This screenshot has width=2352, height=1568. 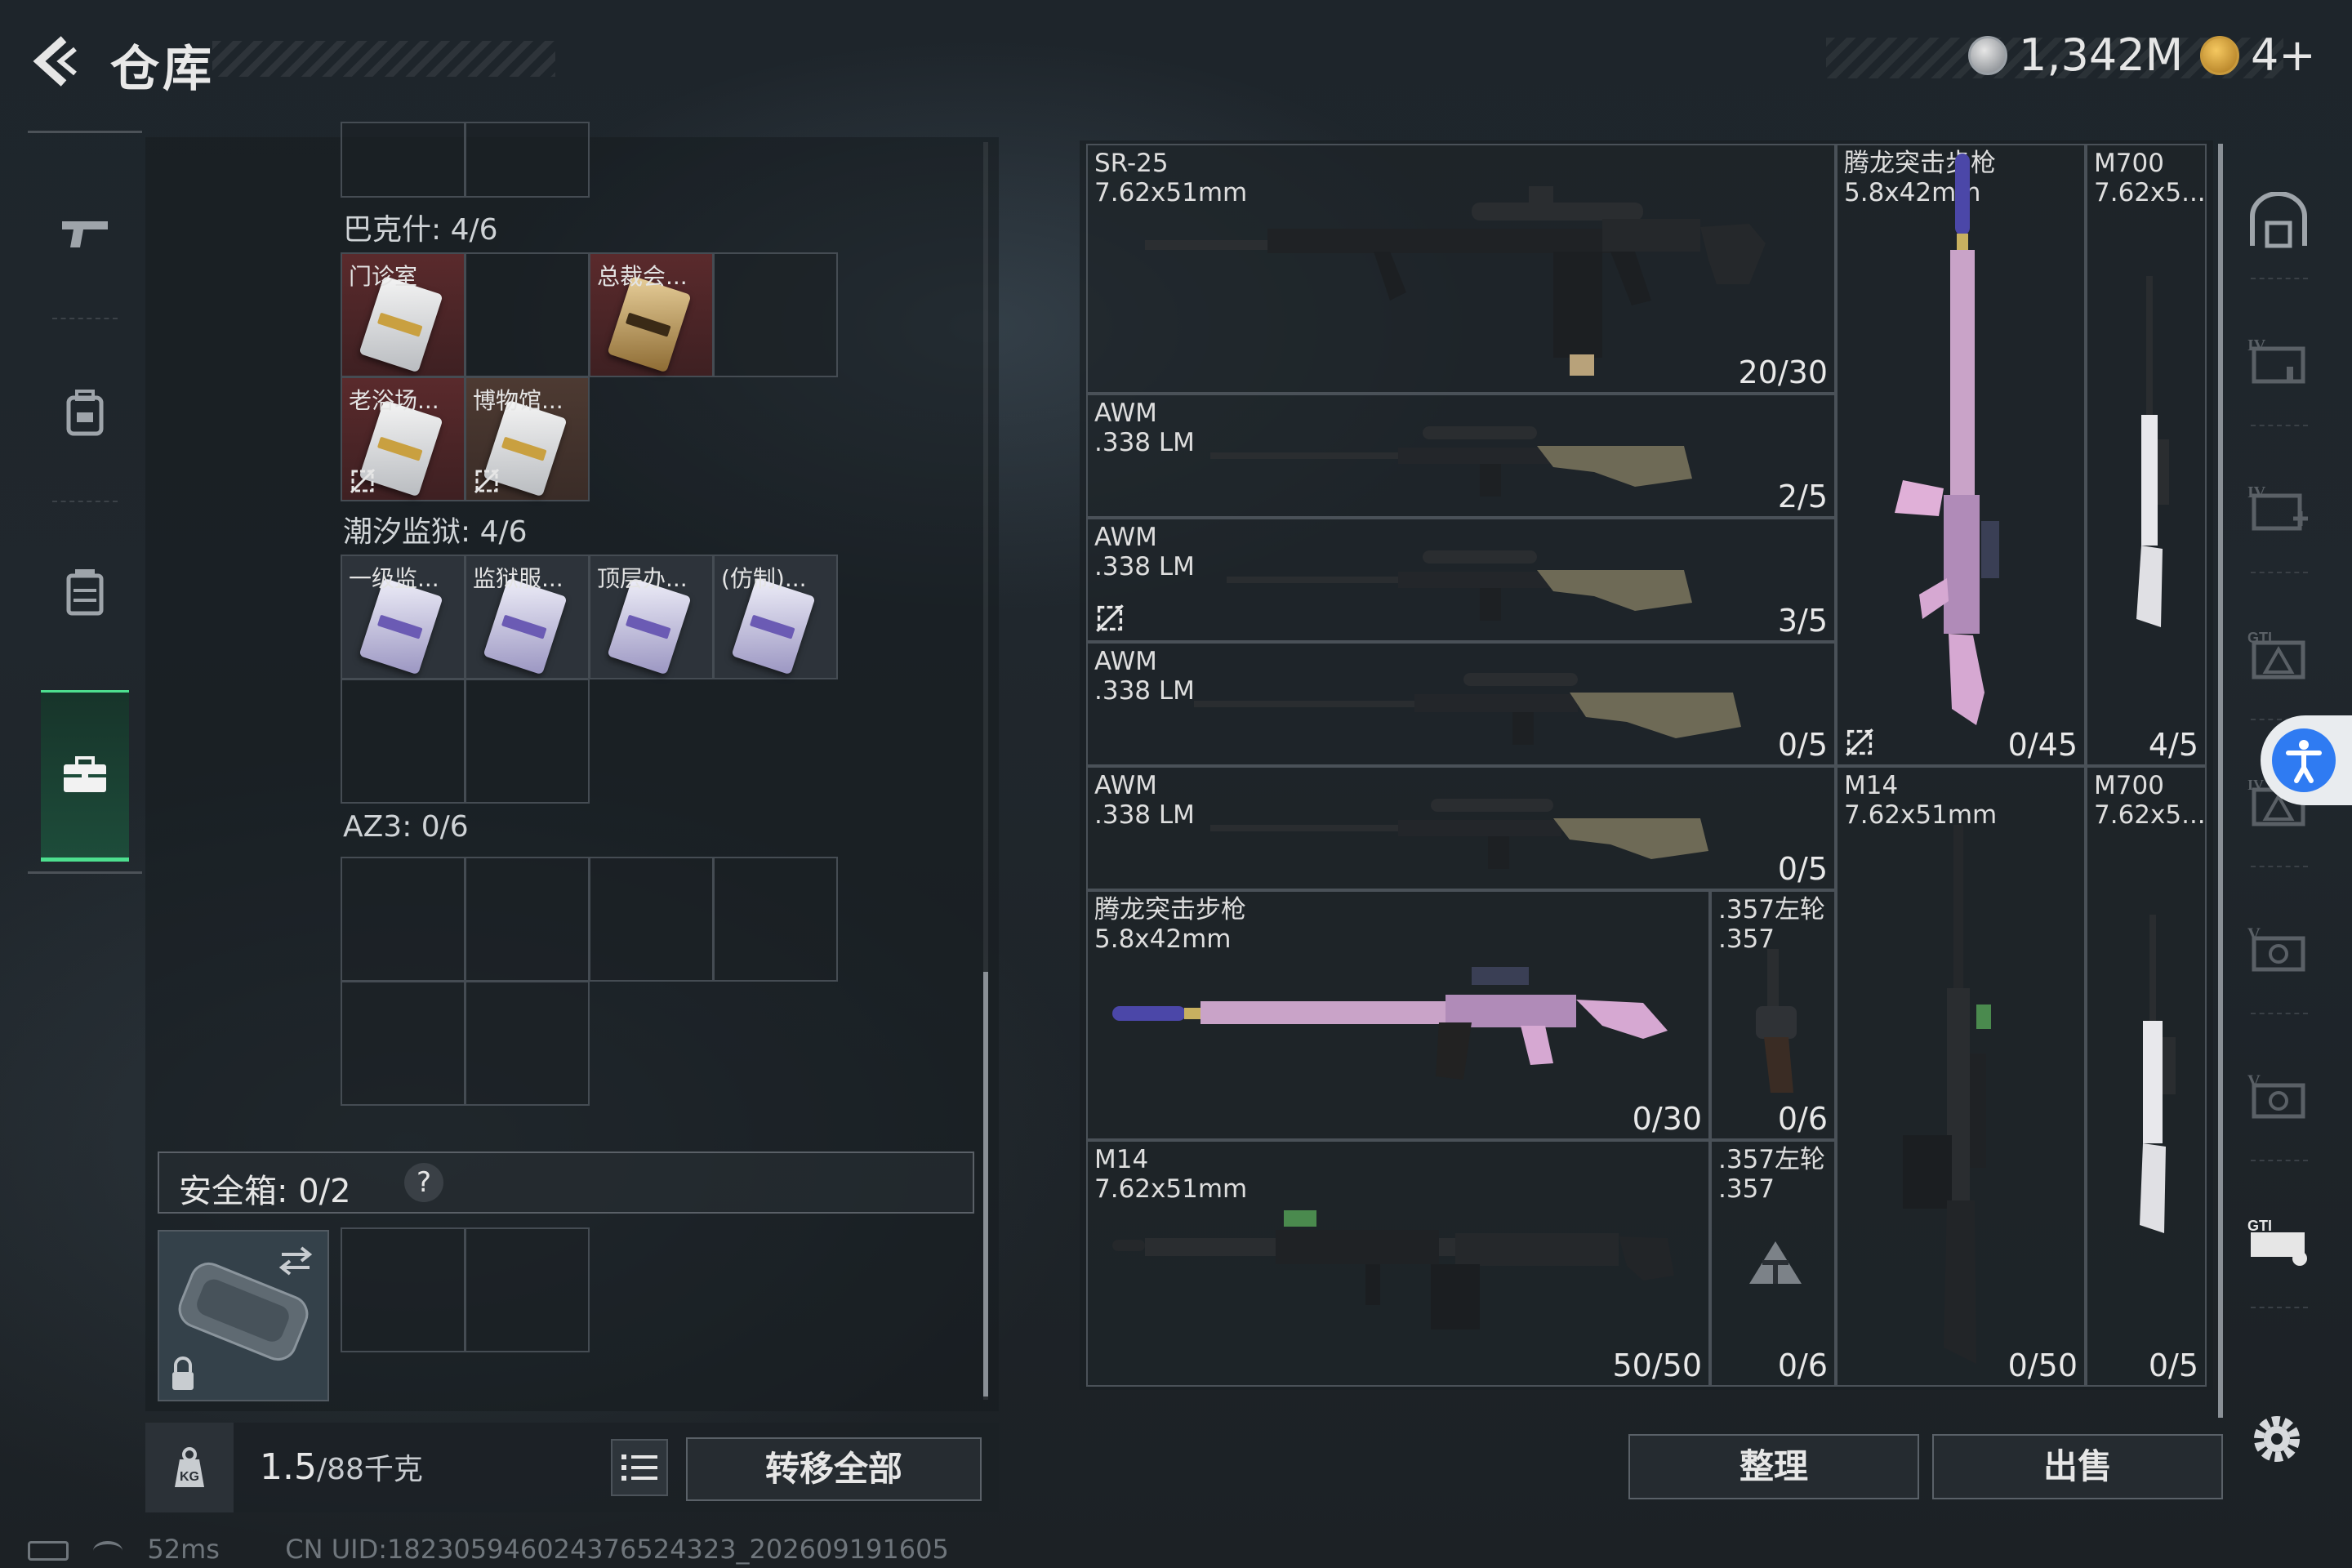 What do you see at coordinates (2278, 220) in the screenshot?
I see `storage-home-button` at bounding box center [2278, 220].